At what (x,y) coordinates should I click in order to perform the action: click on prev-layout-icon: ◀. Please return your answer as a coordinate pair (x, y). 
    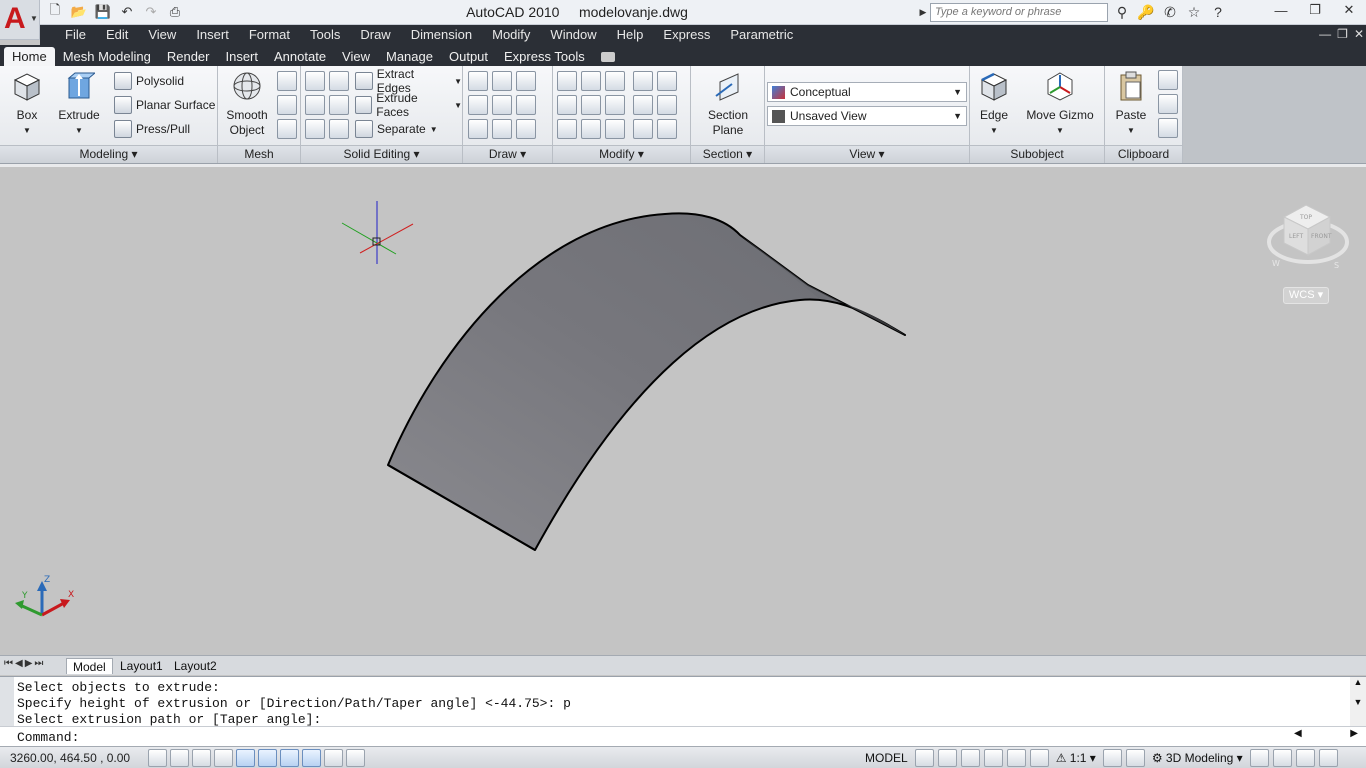
    Looking at the image, I should click on (19, 663).